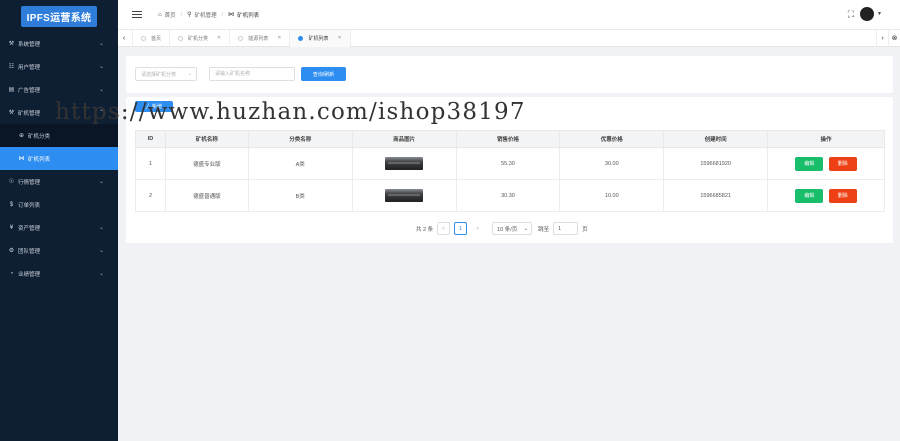  I want to click on sidebar-item-system: ⚒ 系统管理 ⌄, so click(59, 43).